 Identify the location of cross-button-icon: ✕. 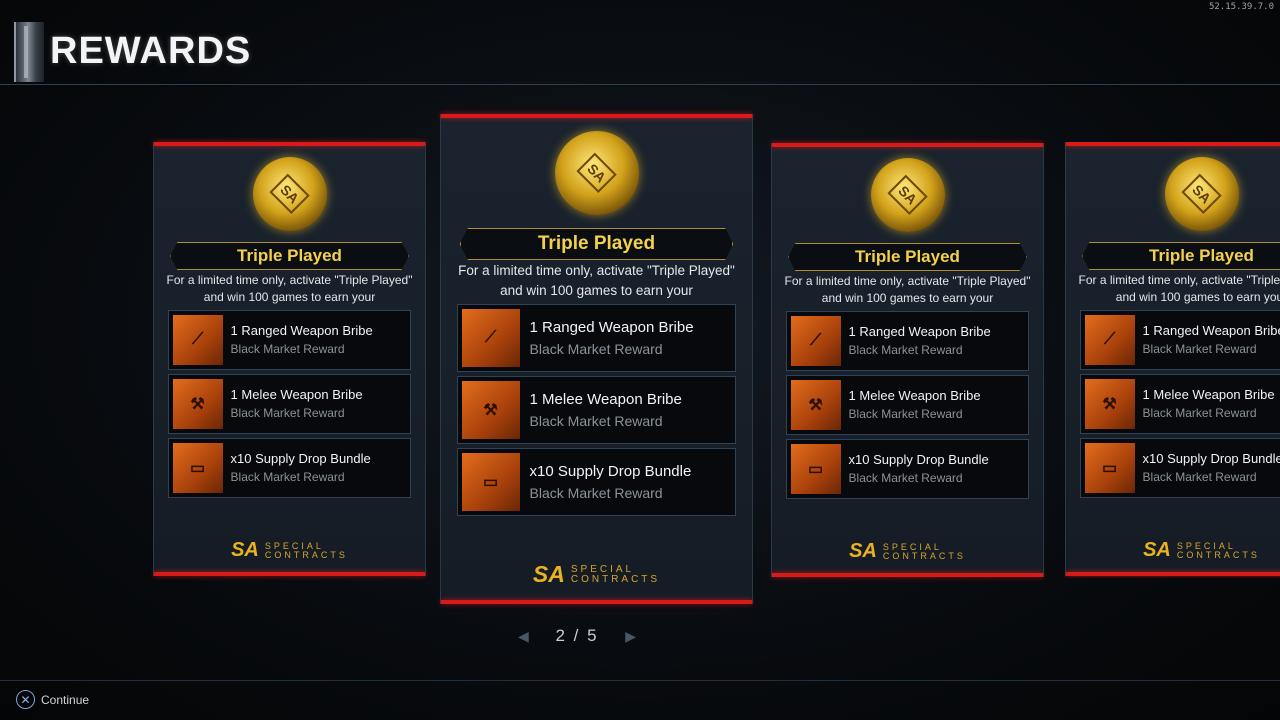
(25, 699).